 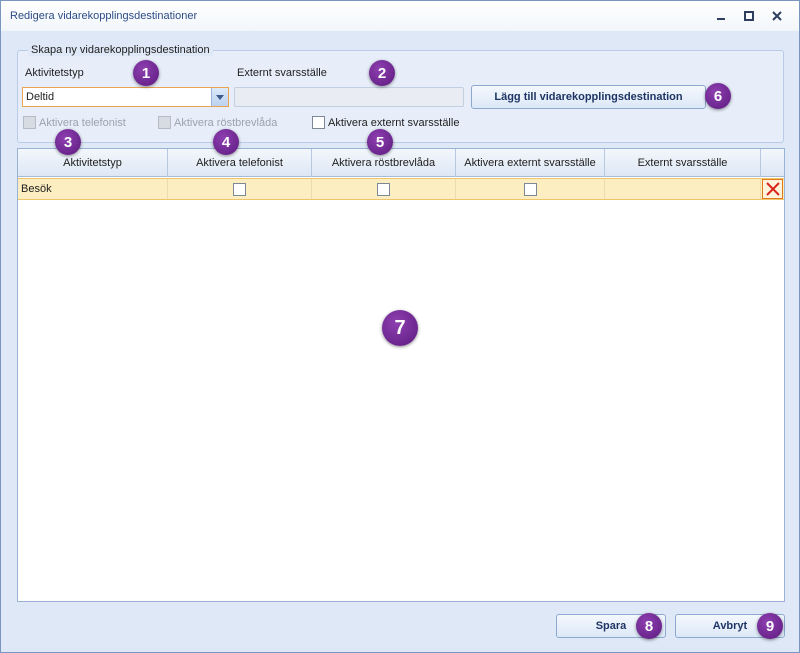 I want to click on chevron-down-icon, so click(x=219, y=97).